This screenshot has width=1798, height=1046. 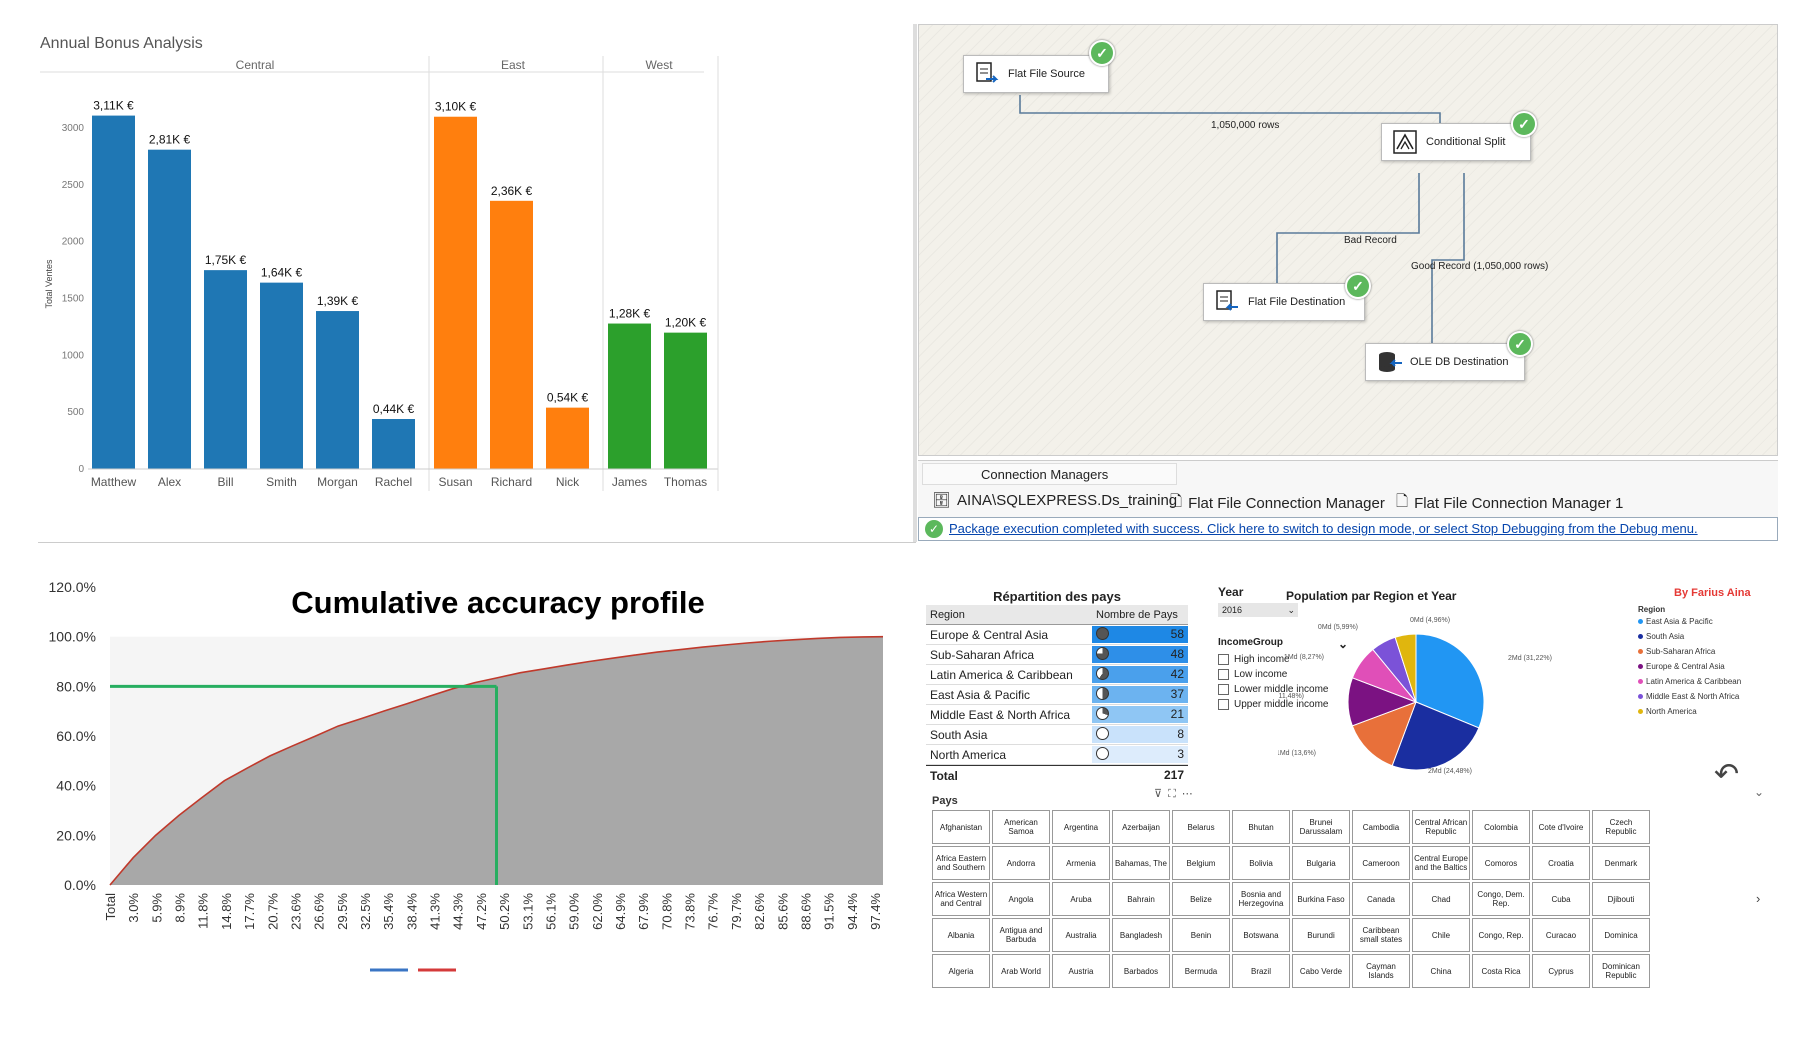 What do you see at coordinates (1057, 675) in the screenshot?
I see `table-row: Latin America & Caribbean 42` at bounding box center [1057, 675].